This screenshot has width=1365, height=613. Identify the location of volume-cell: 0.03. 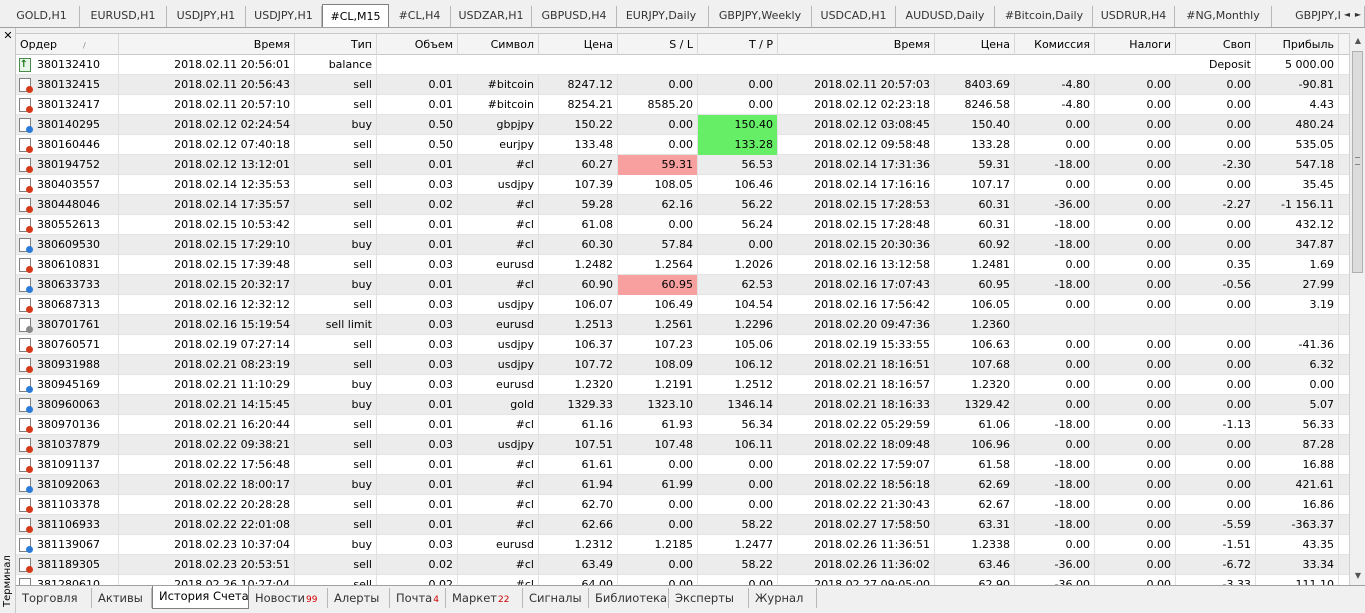
(417, 385).